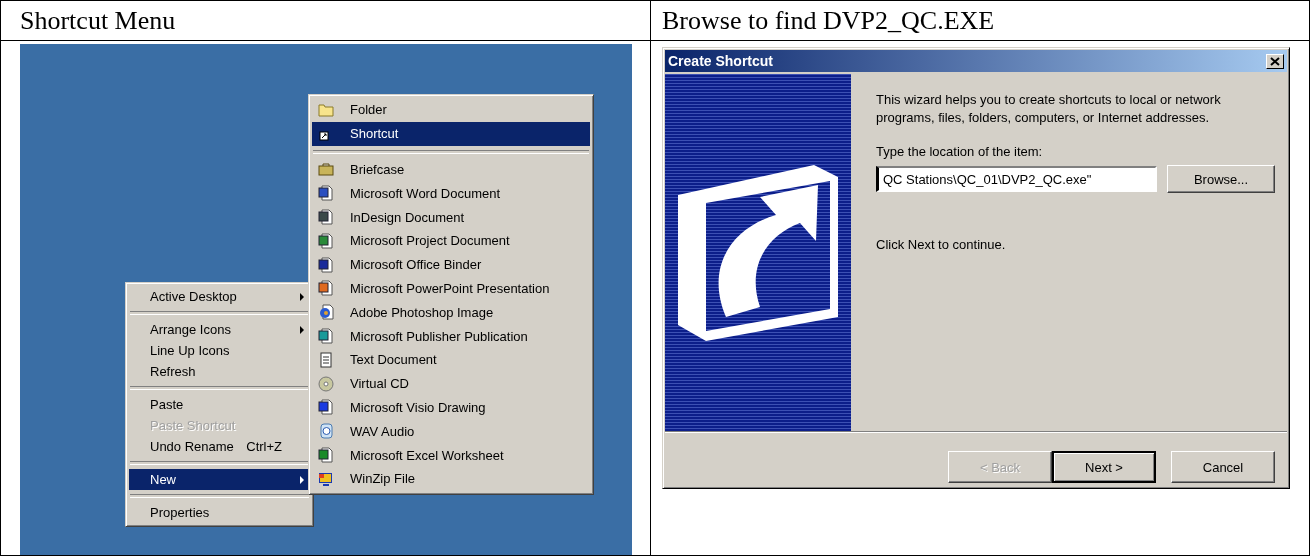  Describe the element at coordinates (451, 217) in the screenshot. I see `menu-item: InDesign Document` at that location.